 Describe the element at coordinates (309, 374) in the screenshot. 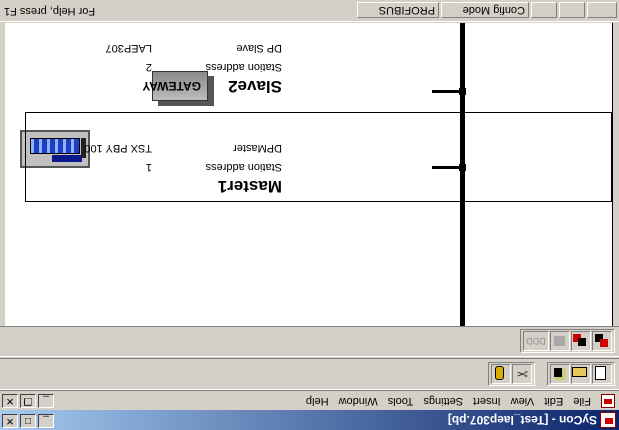

I see `standard-toolbar` at that location.